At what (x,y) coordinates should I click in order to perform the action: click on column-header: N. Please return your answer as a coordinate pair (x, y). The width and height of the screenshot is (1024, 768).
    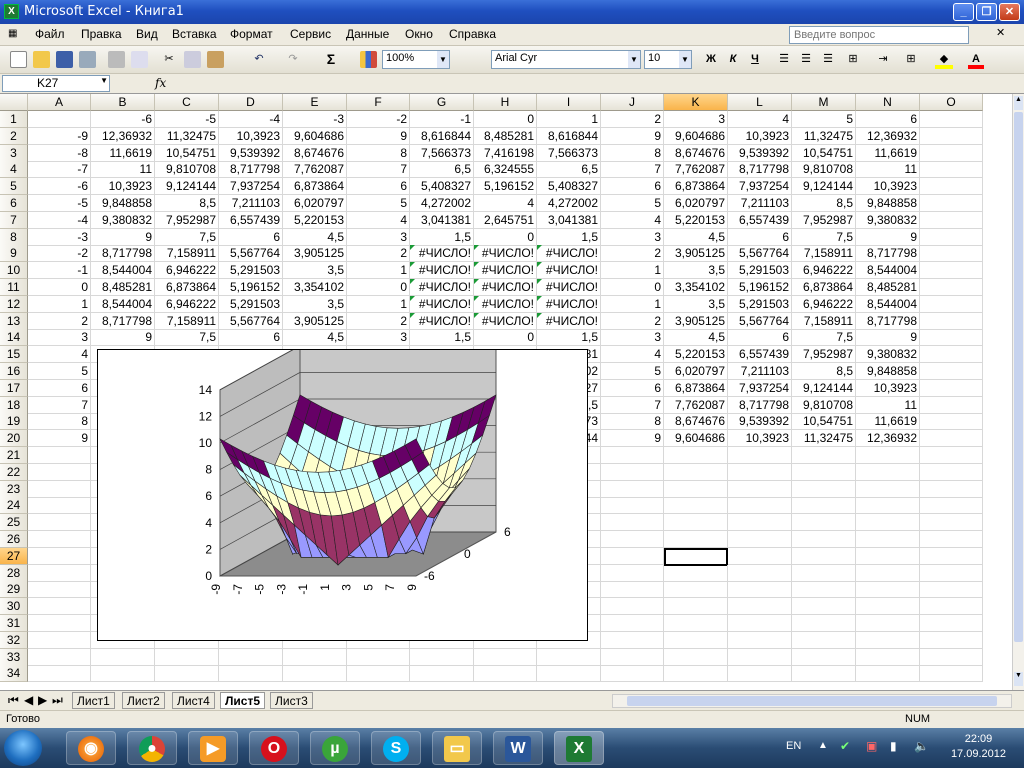
    Looking at the image, I should click on (888, 102).